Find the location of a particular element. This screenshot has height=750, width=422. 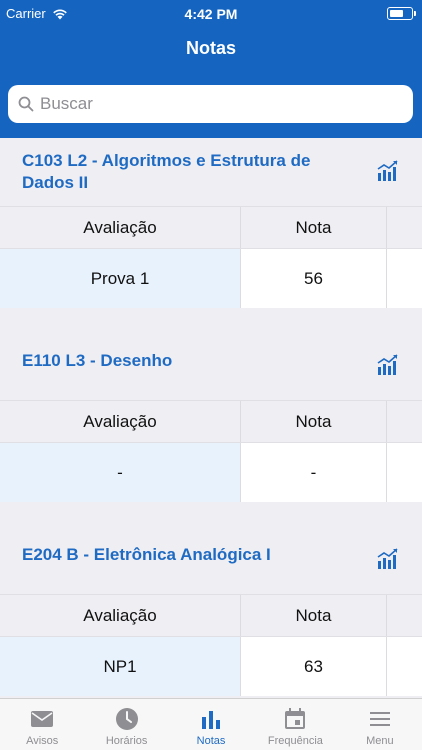

battery-icon is located at coordinates (401, 13).